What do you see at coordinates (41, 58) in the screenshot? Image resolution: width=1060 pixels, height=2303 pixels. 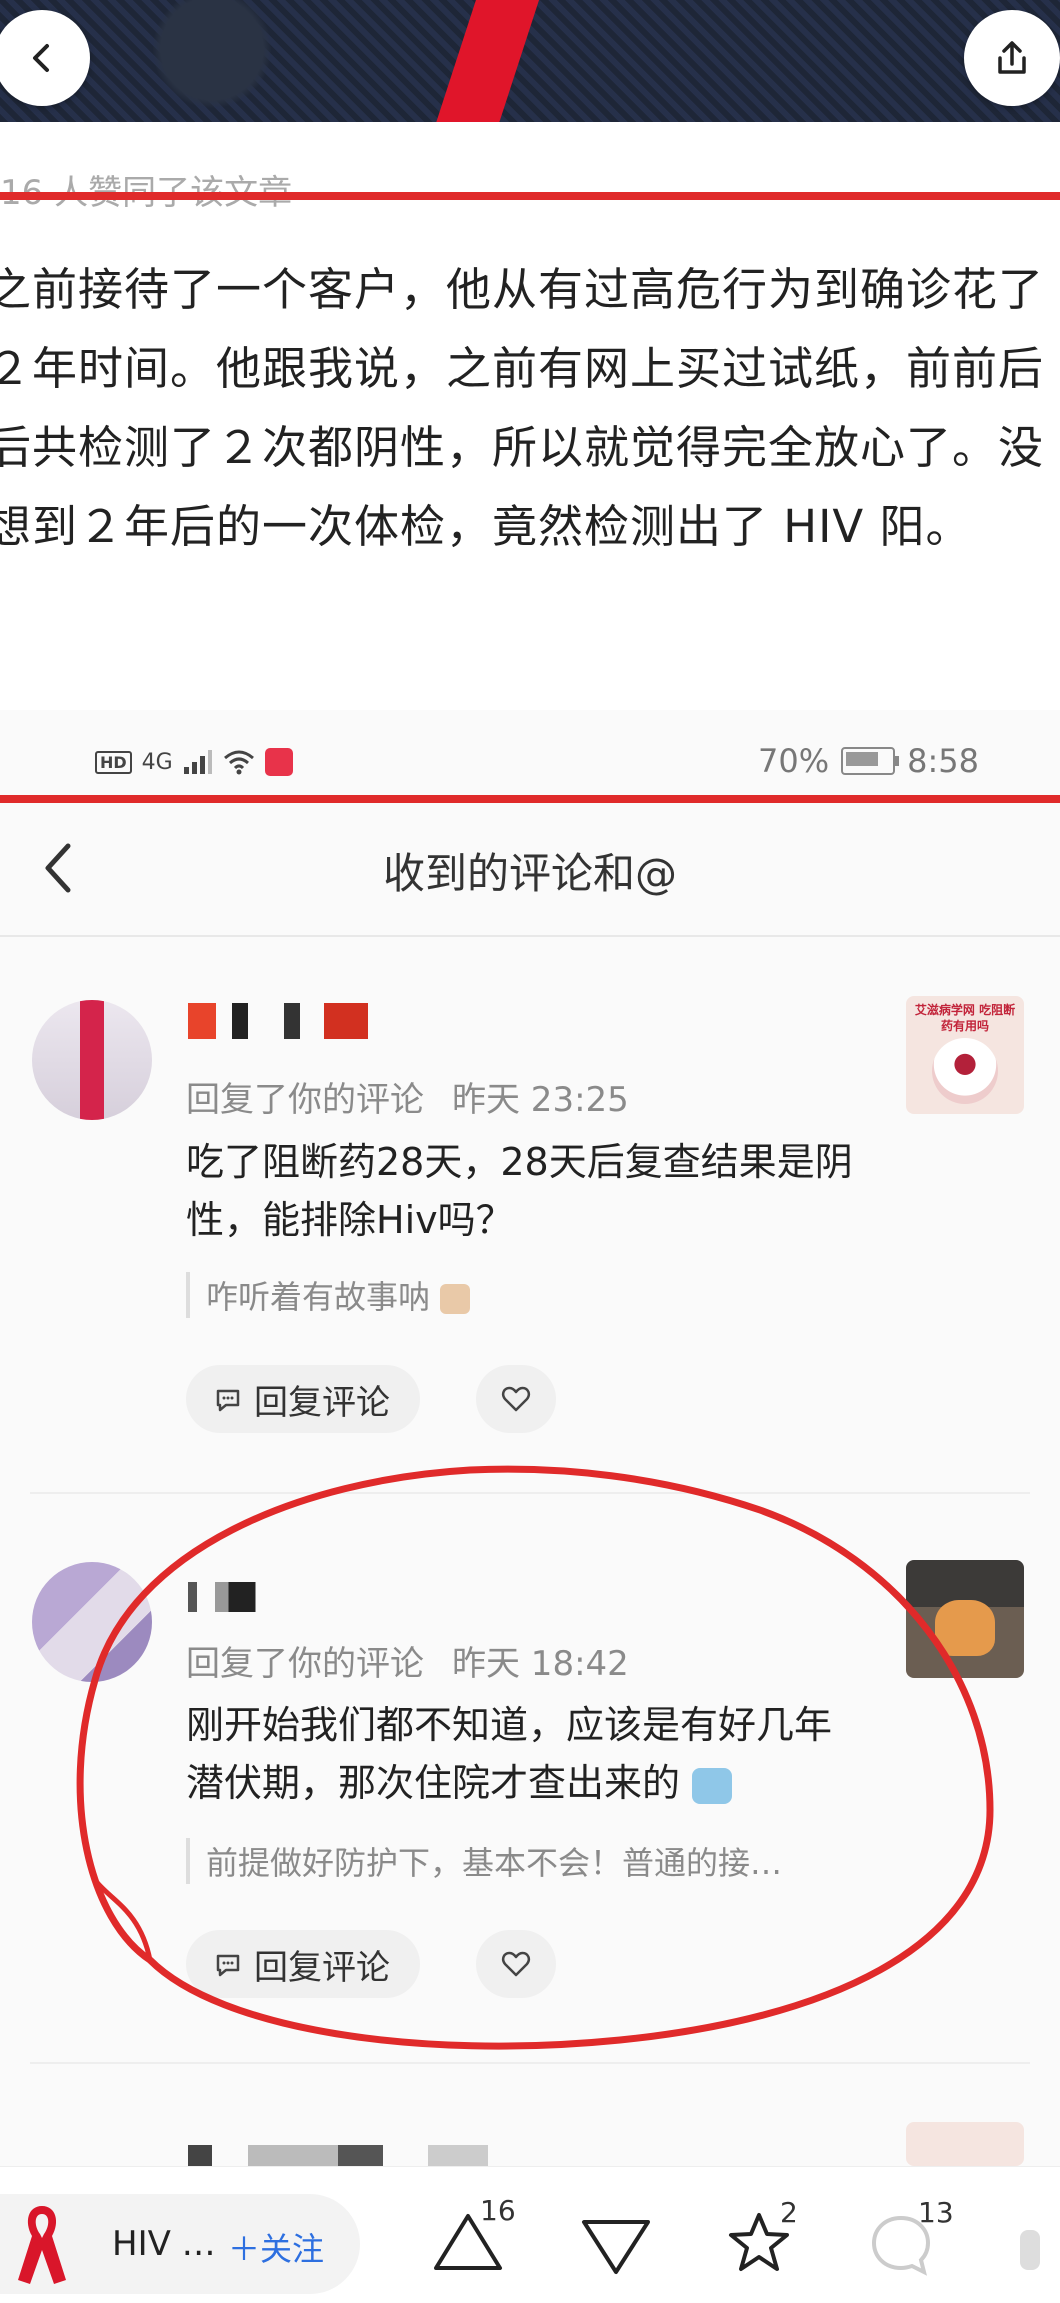 I see `chevron-left-icon` at bounding box center [41, 58].